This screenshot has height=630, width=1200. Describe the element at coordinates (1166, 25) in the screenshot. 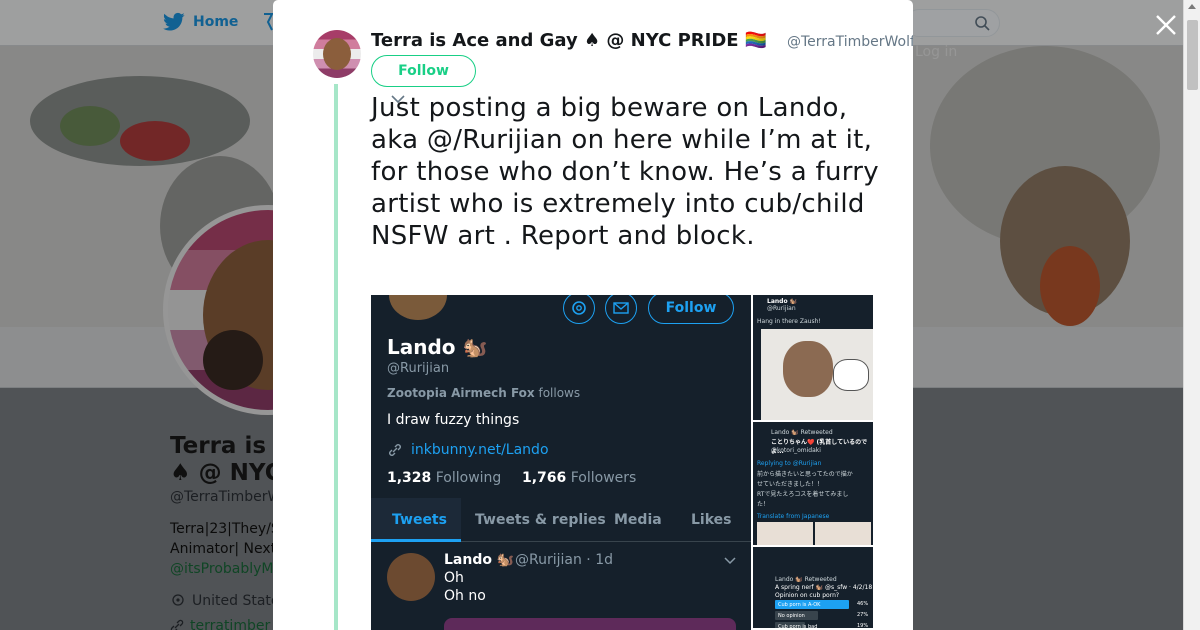

I see `close-icon` at that location.